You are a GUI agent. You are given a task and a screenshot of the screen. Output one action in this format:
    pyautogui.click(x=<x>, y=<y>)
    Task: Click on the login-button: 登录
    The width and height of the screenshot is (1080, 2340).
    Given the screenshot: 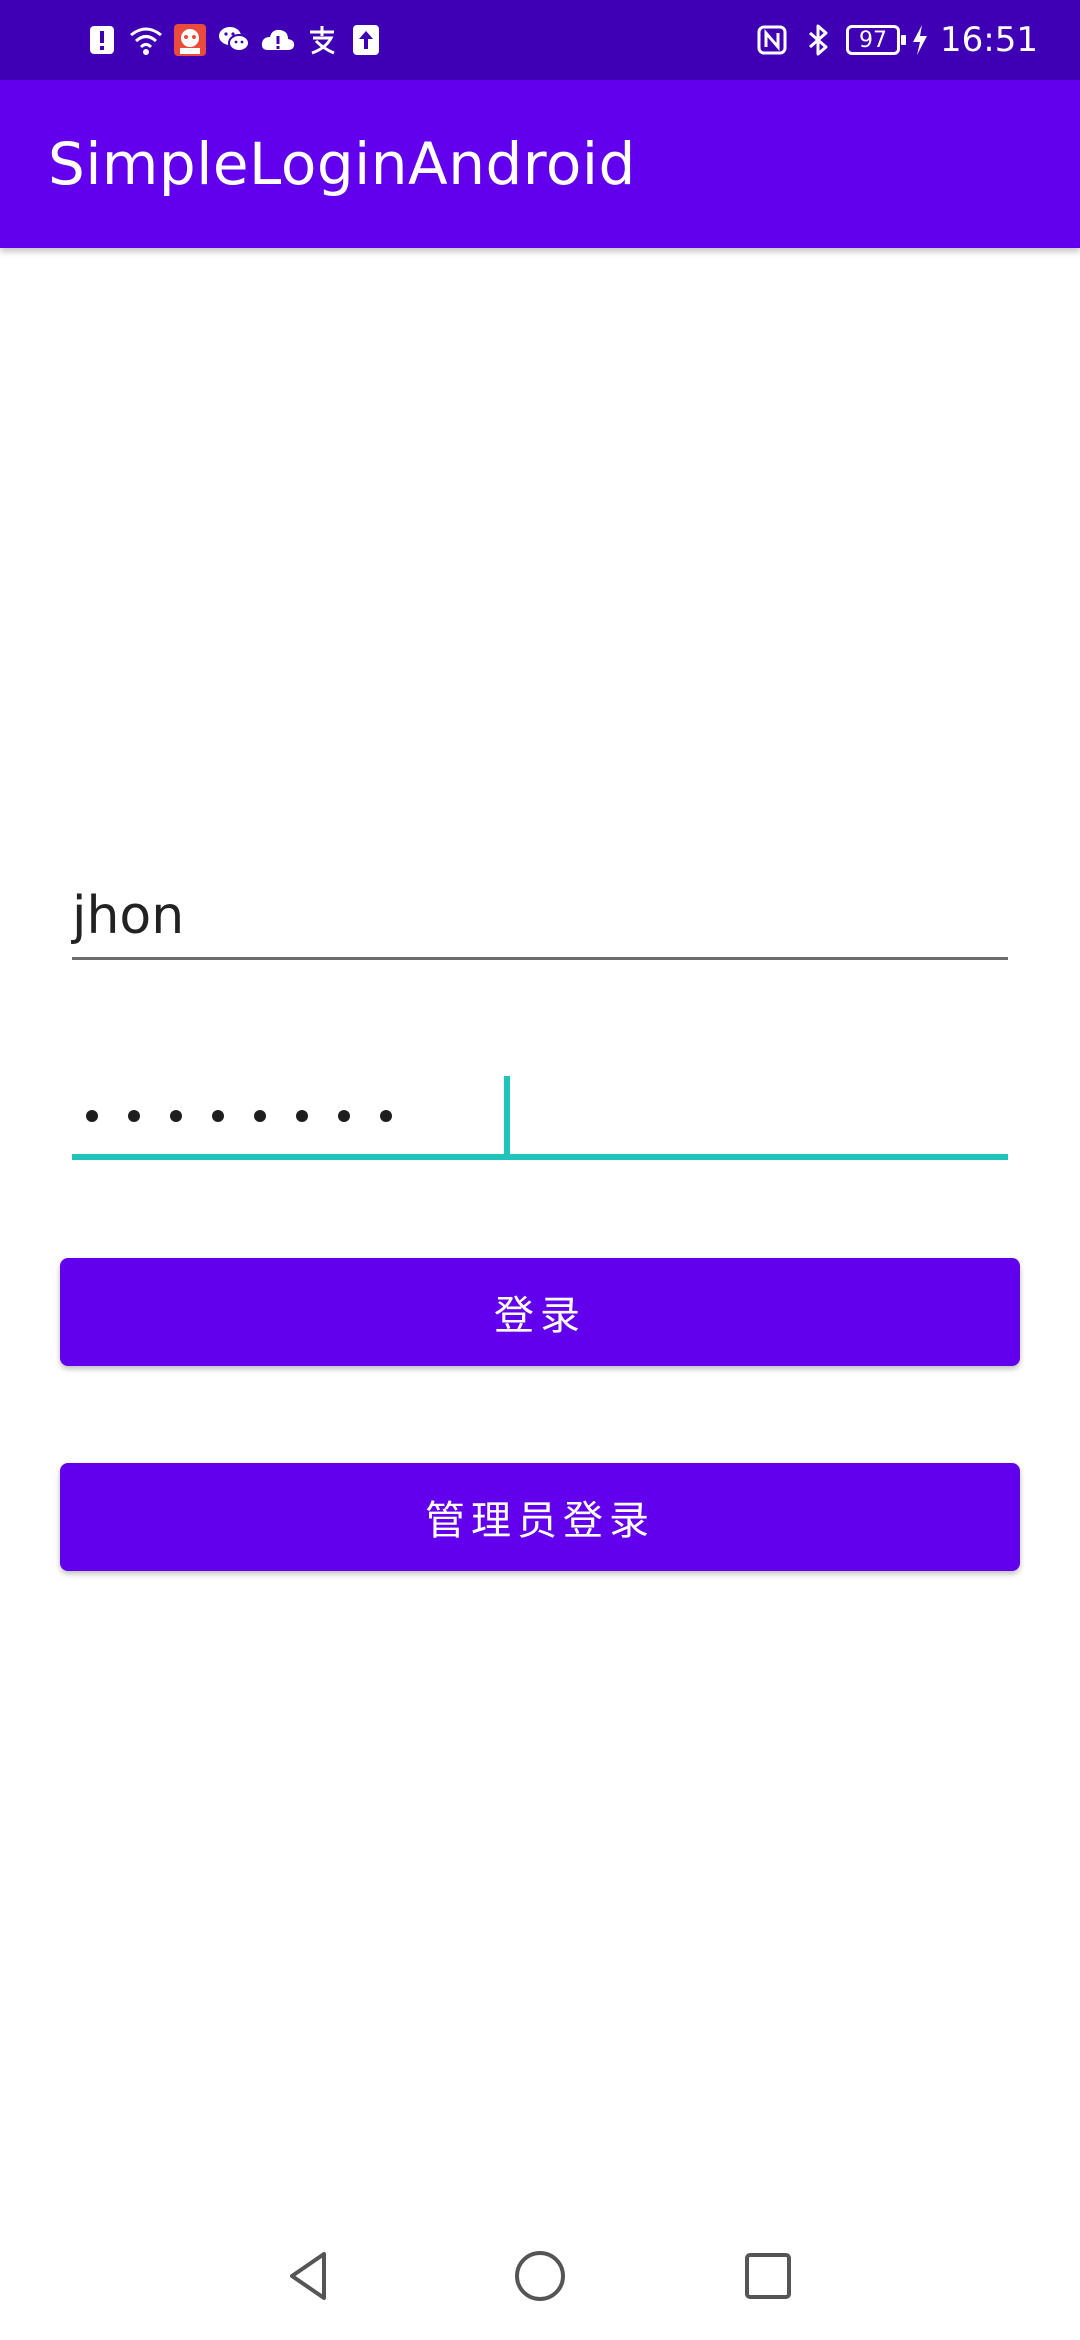 What is the action you would take?
    pyautogui.click(x=540, y=1312)
    